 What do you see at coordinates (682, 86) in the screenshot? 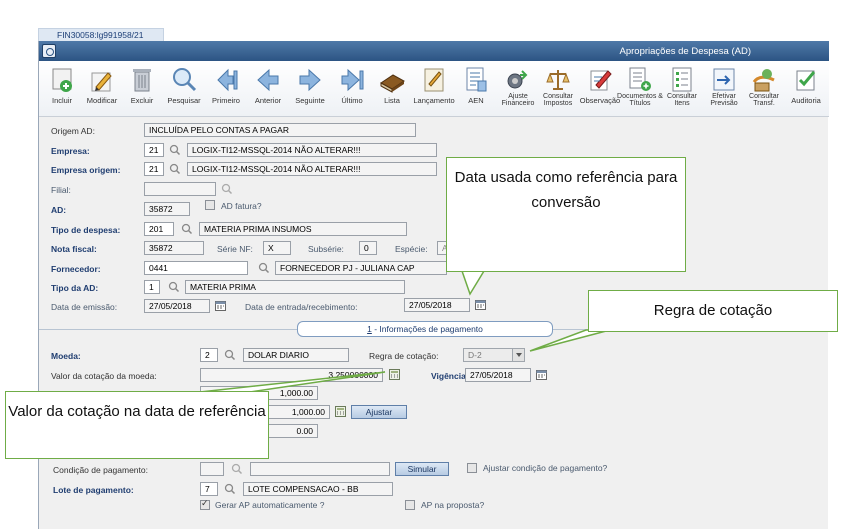
I see `consultar-itens-button: Consultar Itens` at bounding box center [682, 86].